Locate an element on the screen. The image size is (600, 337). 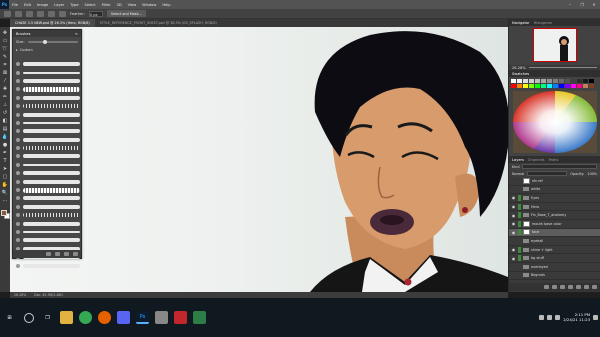
minimize-button: – is located at coordinates (570, 4).